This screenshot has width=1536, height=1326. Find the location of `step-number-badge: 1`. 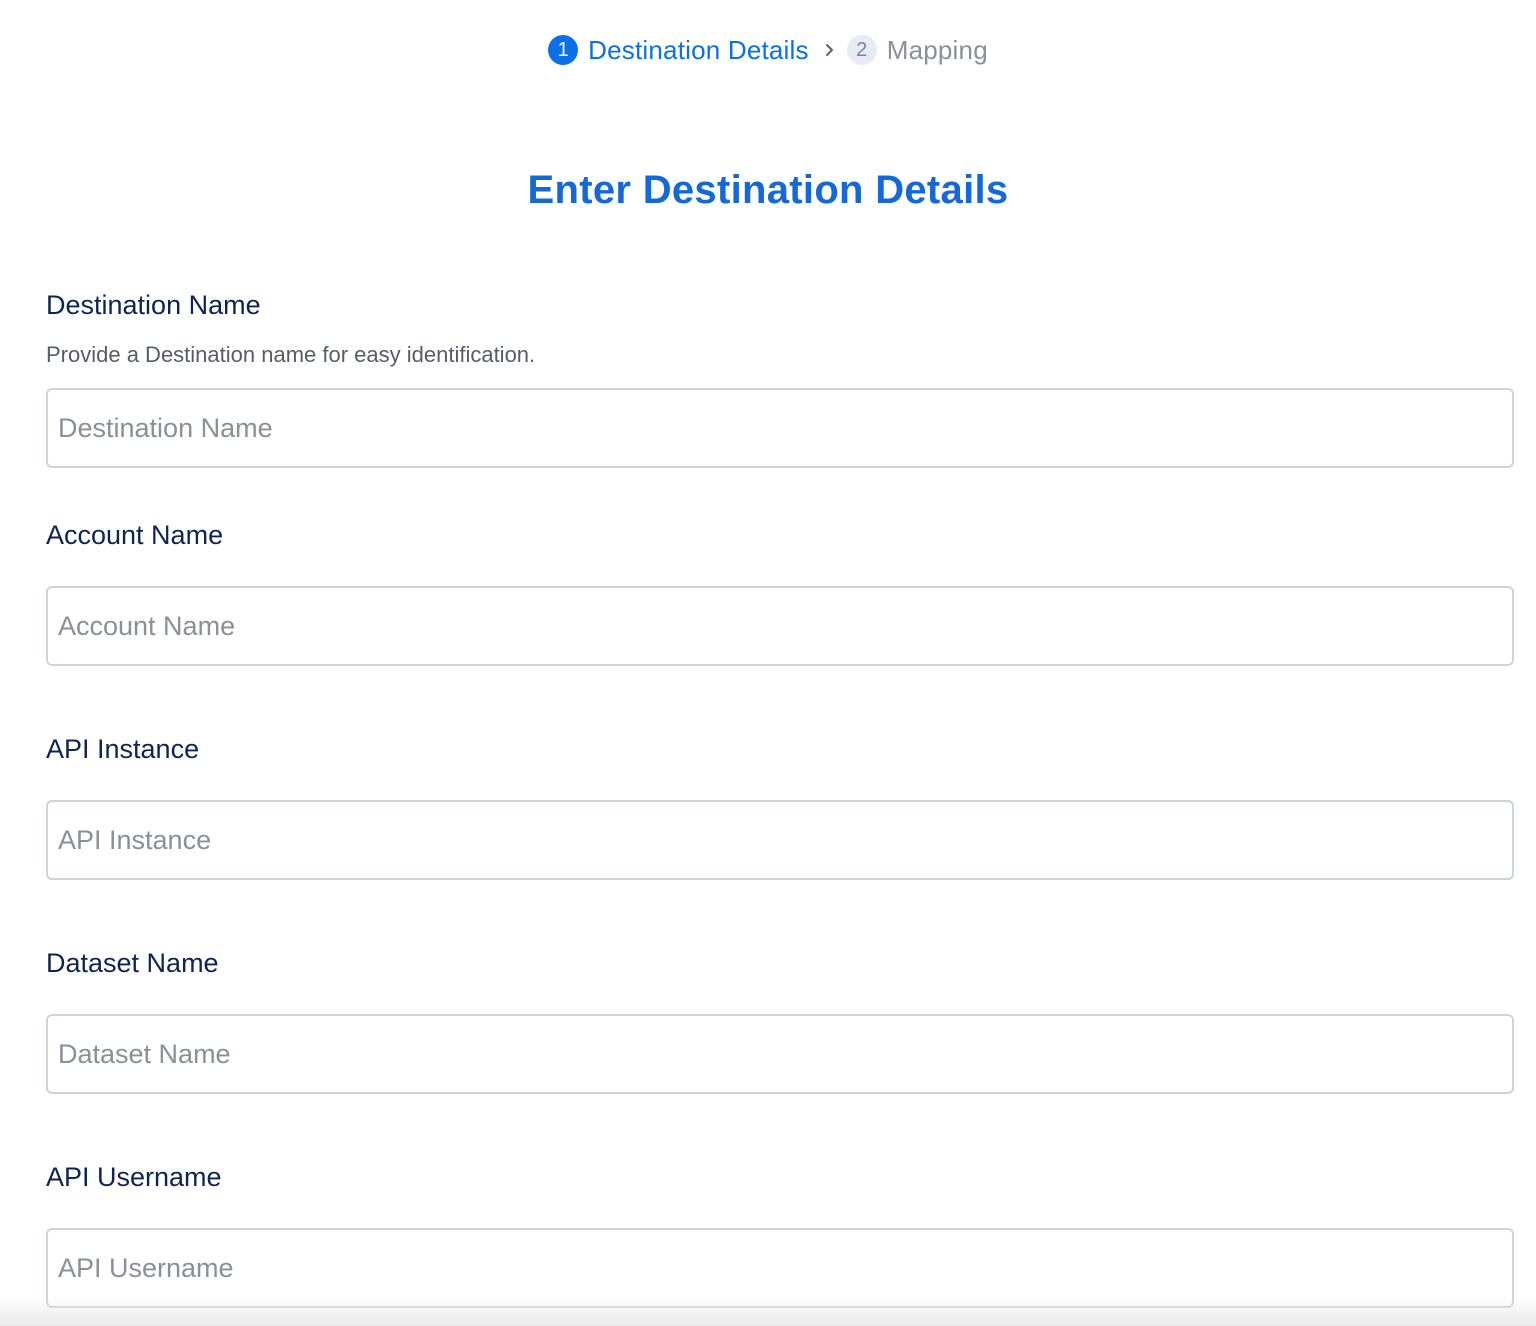

step-number-badge: 1 is located at coordinates (563, 50).